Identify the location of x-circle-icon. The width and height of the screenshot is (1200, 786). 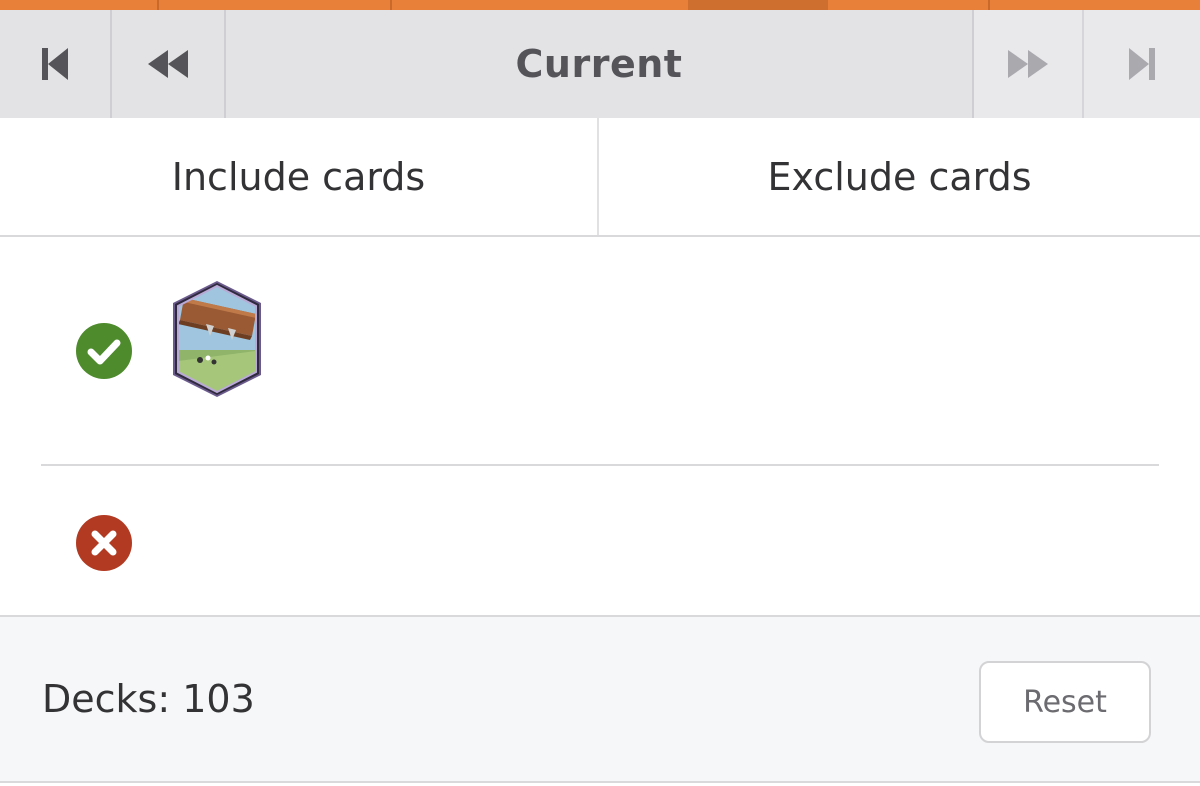
(104, 543).